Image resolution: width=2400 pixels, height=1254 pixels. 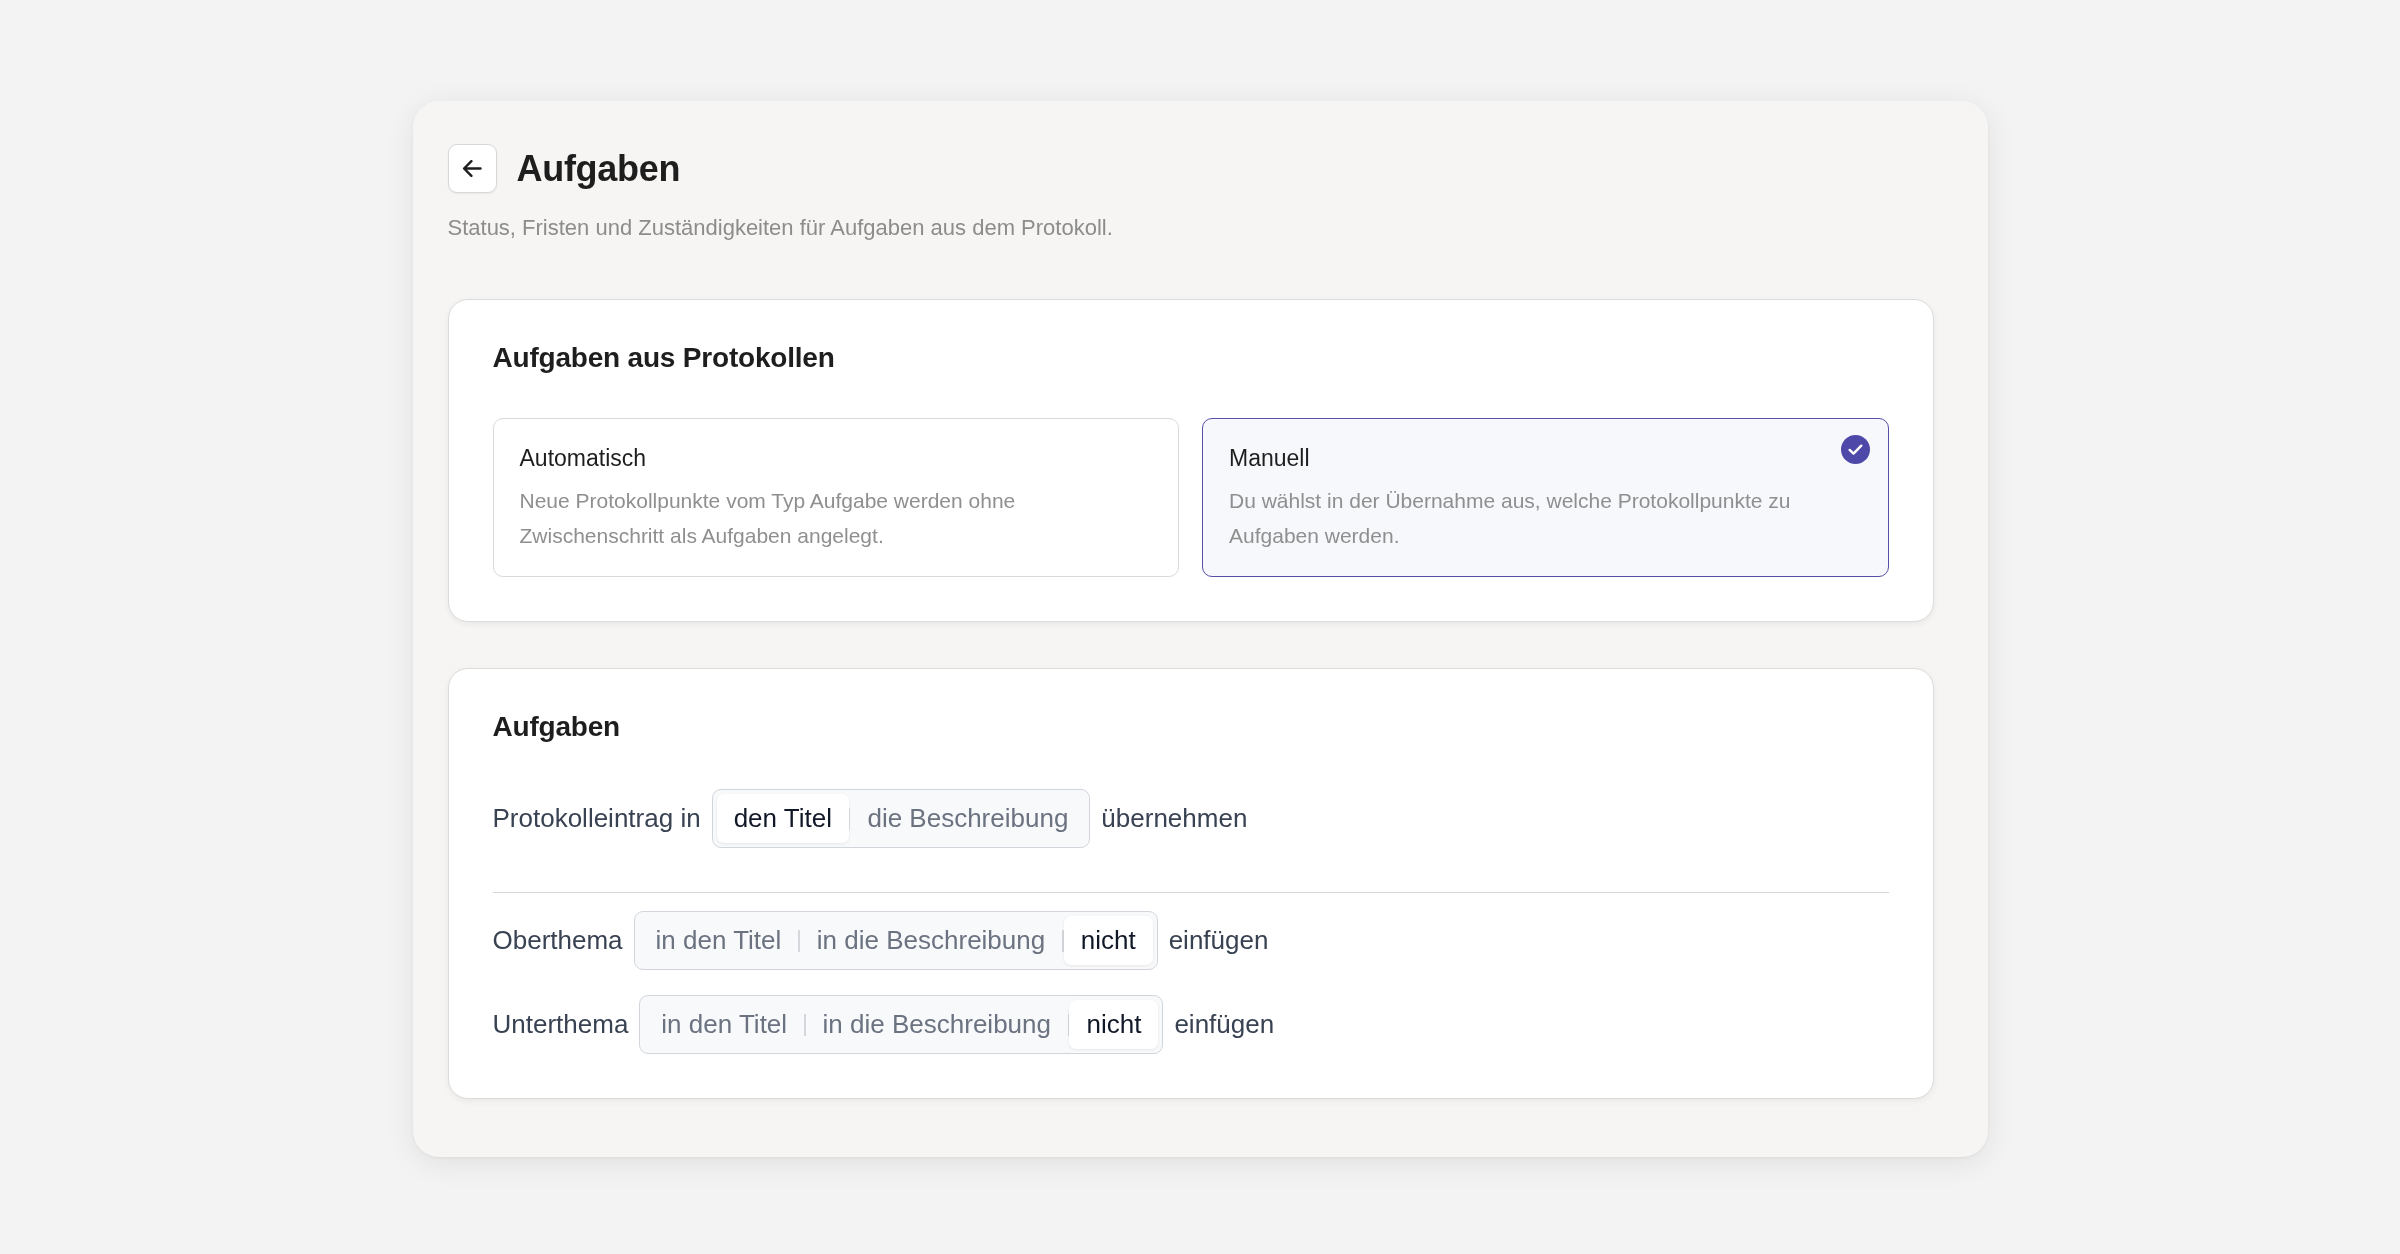 What do you see at coordinates (583, 458) in the screenshot?
I see `option-title: Automatisch` at bounding box center [583, 458].